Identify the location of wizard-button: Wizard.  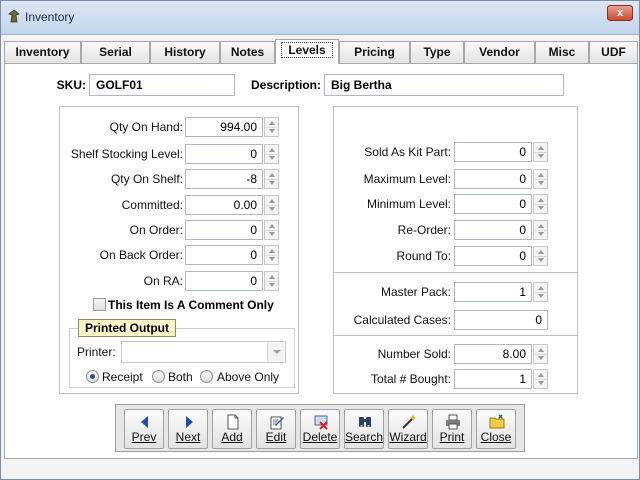
(408, 429).